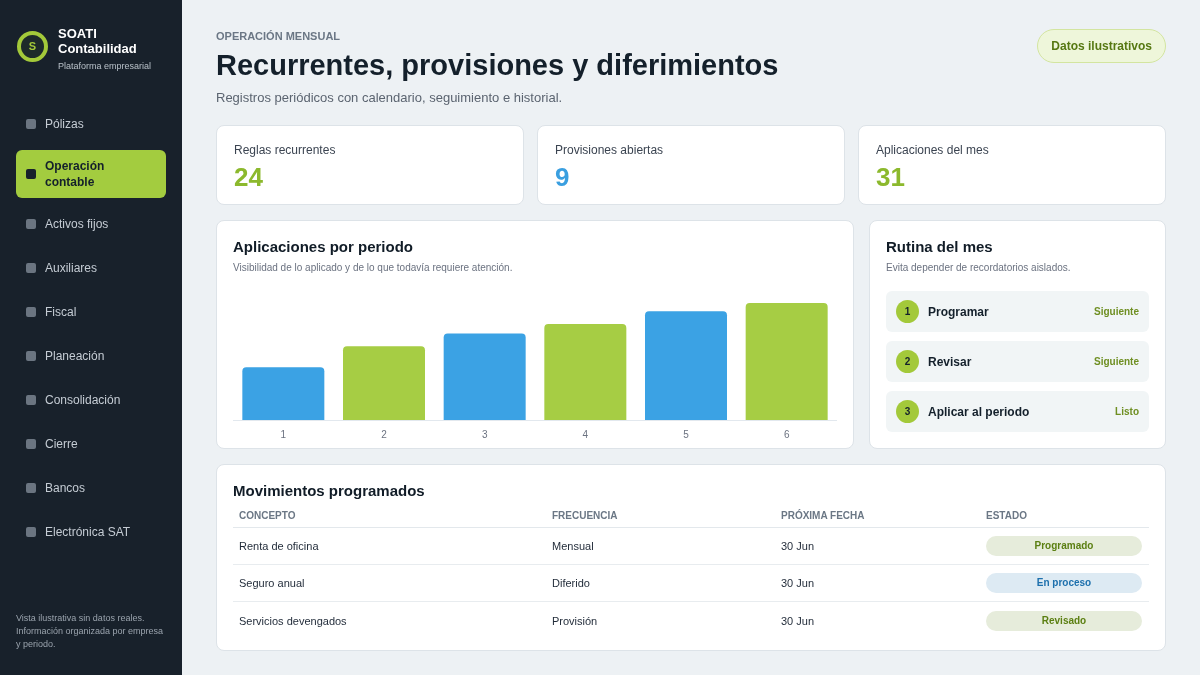  Describe the element at coordinates (979, 411) in the screenshot. I see `step-label: Aplicar al periodo` at that location.